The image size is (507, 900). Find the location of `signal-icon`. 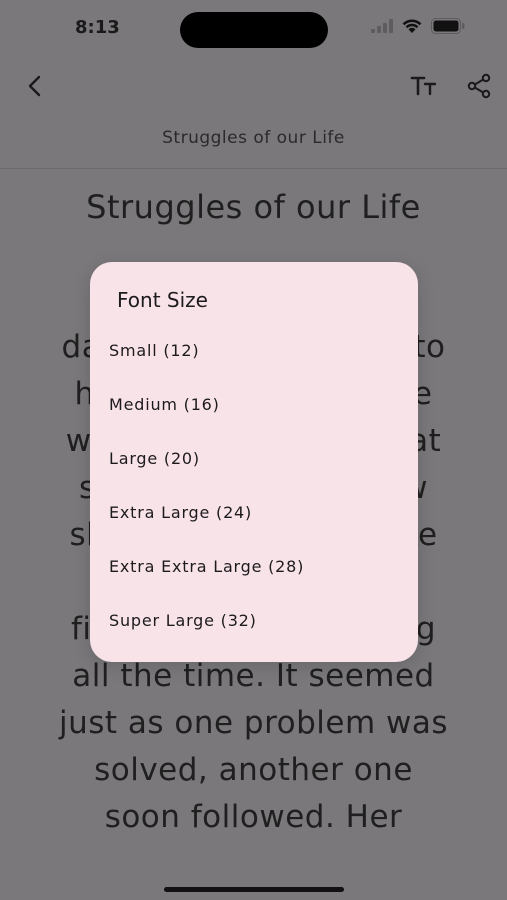

signal-icon is located at coordinates (382, 26).